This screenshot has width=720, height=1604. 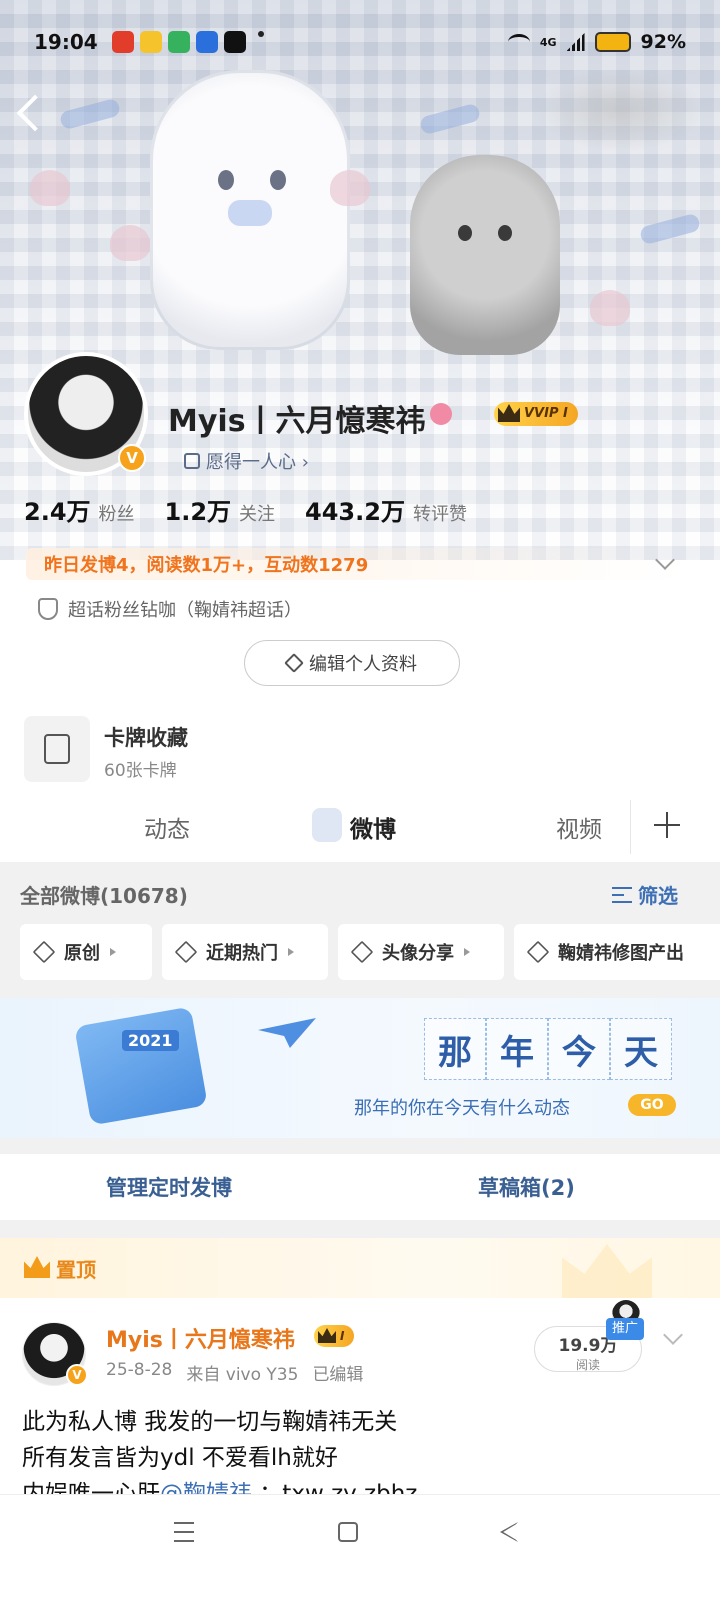 I want to click on post-date: 25-8-28, so click(x=139, y=1370).